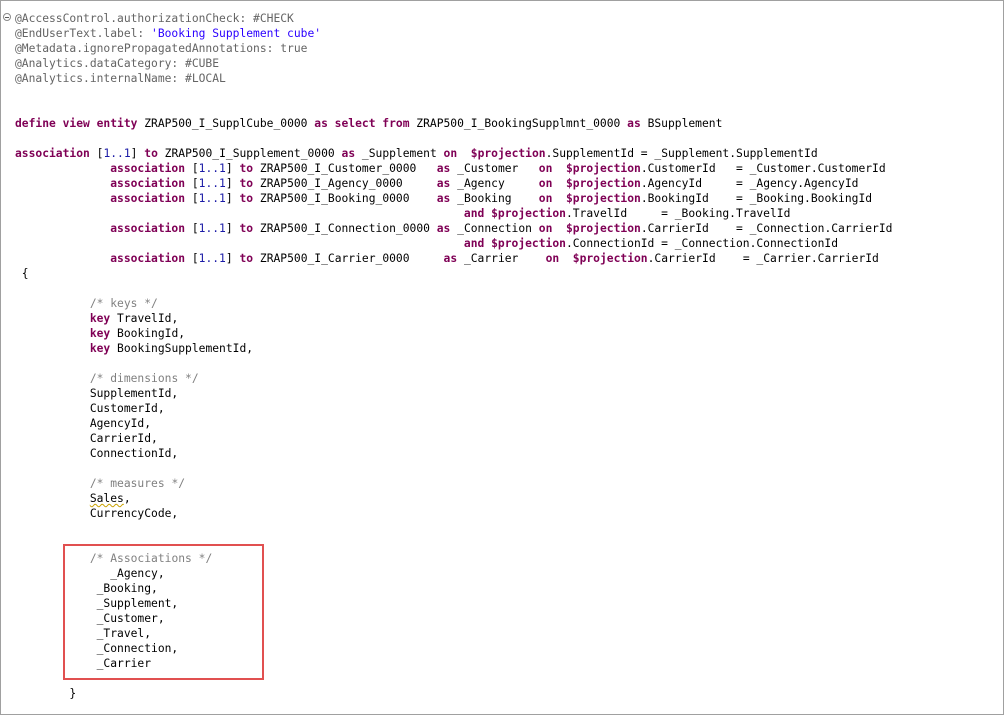 The width and height of the screenshot is (1004, 715). Describe the element at coordinates (7, 357) in the screenshot. I see `editor-gutter` at that location.